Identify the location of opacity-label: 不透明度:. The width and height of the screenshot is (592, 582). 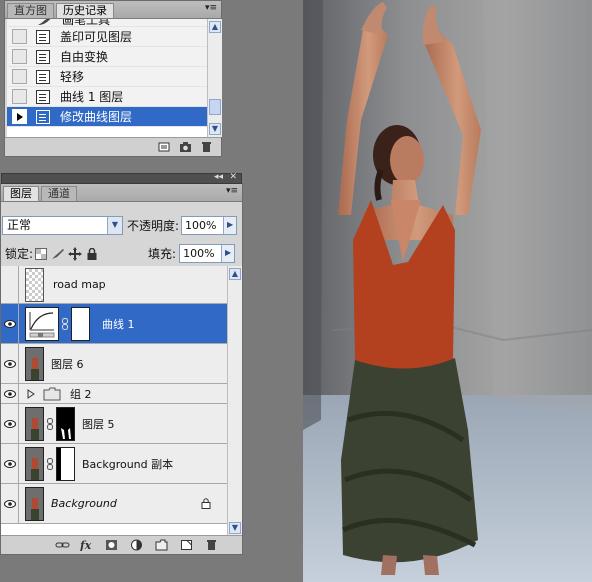
(153, 226).